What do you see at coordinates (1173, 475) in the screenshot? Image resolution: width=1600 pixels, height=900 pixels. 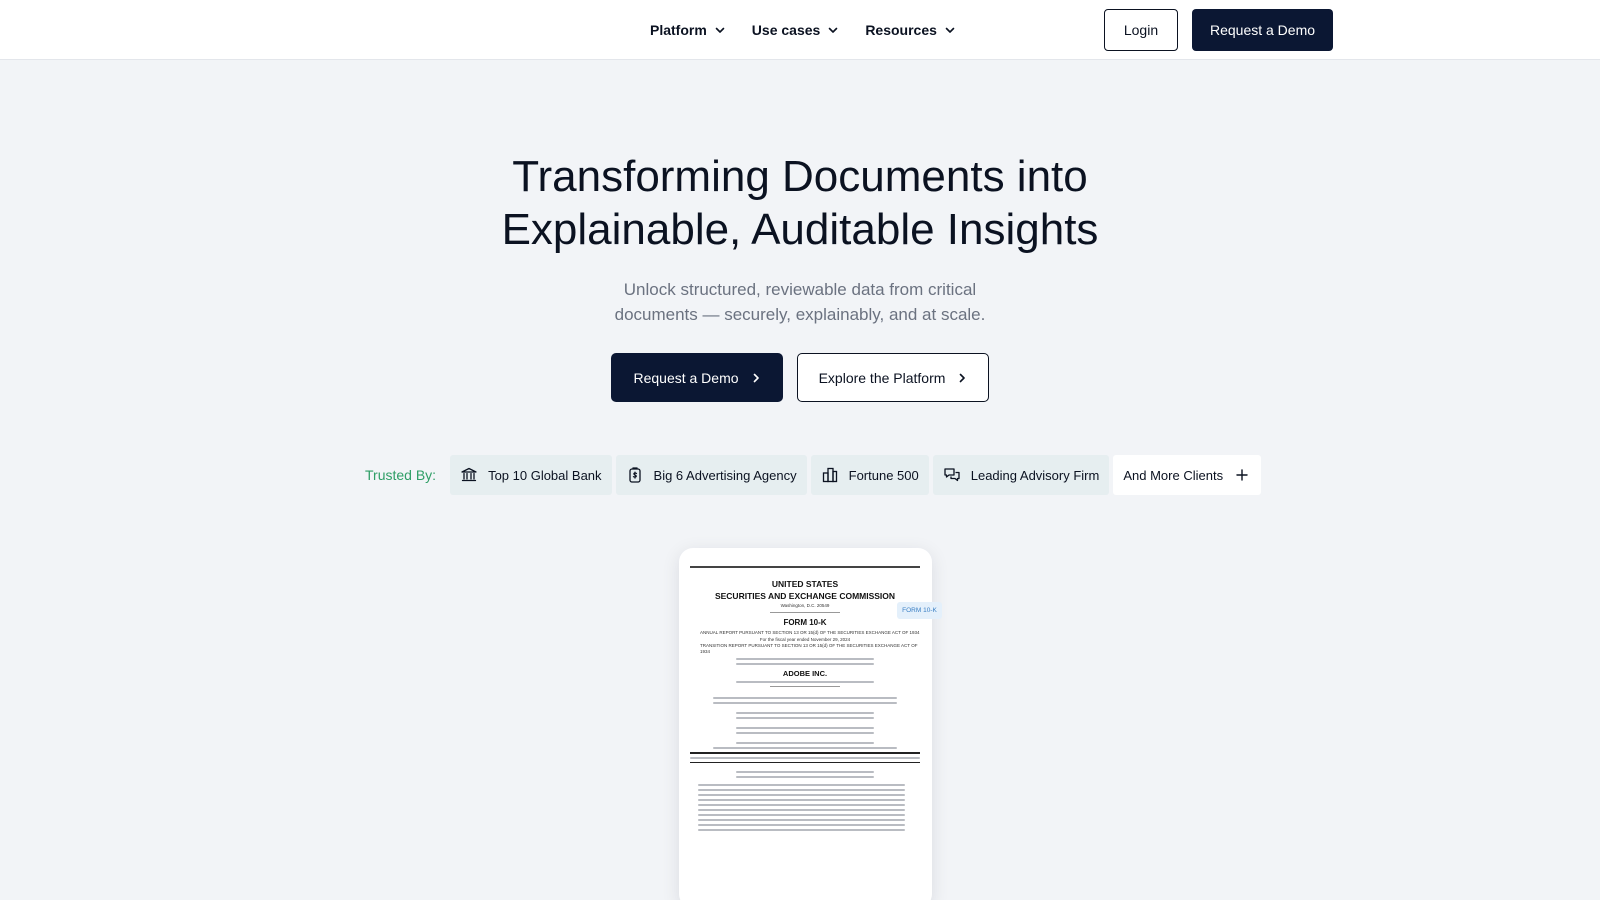 I see `trusted-chip-label: And More Clients` at bounding box center [1173, 475].